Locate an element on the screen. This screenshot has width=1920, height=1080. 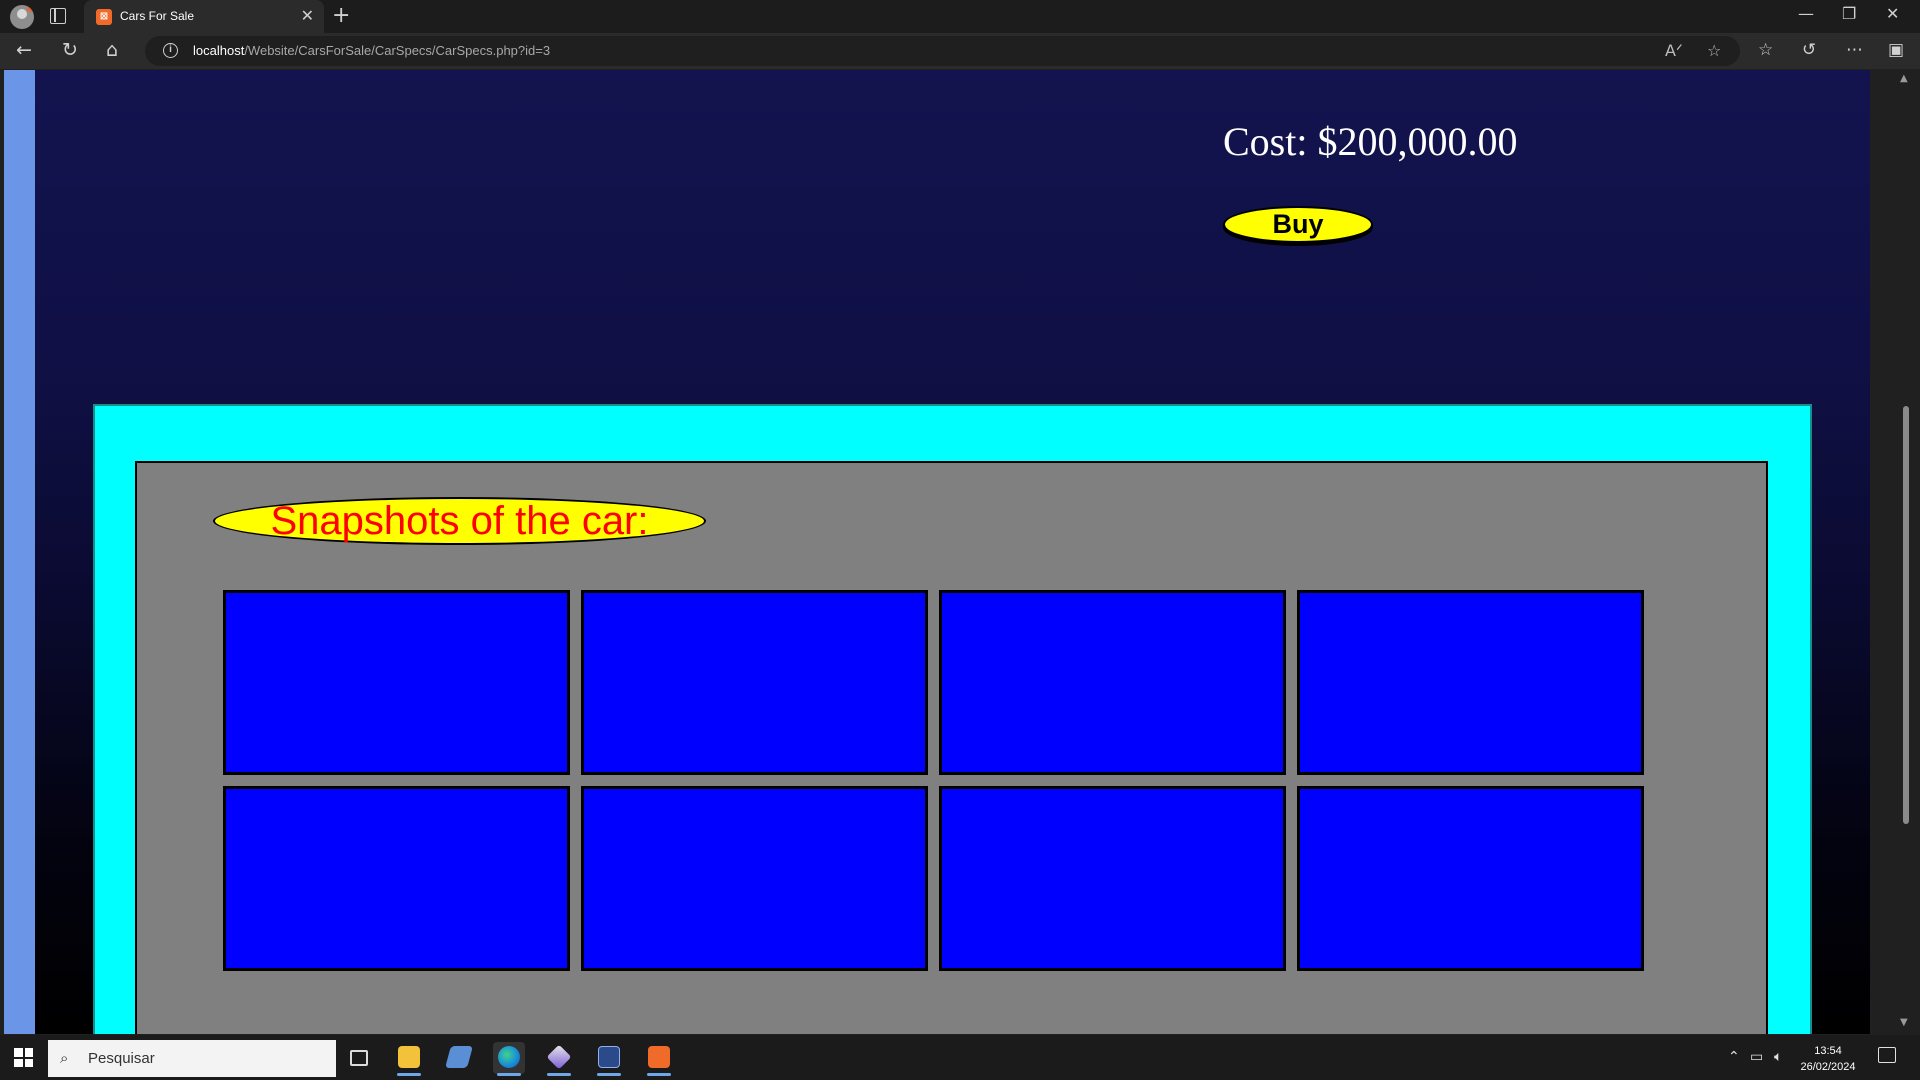
browser-titlebar: ⊠ Cars For Sale ✕ + — ❐ ✕ is located at coordinates (960, 16).